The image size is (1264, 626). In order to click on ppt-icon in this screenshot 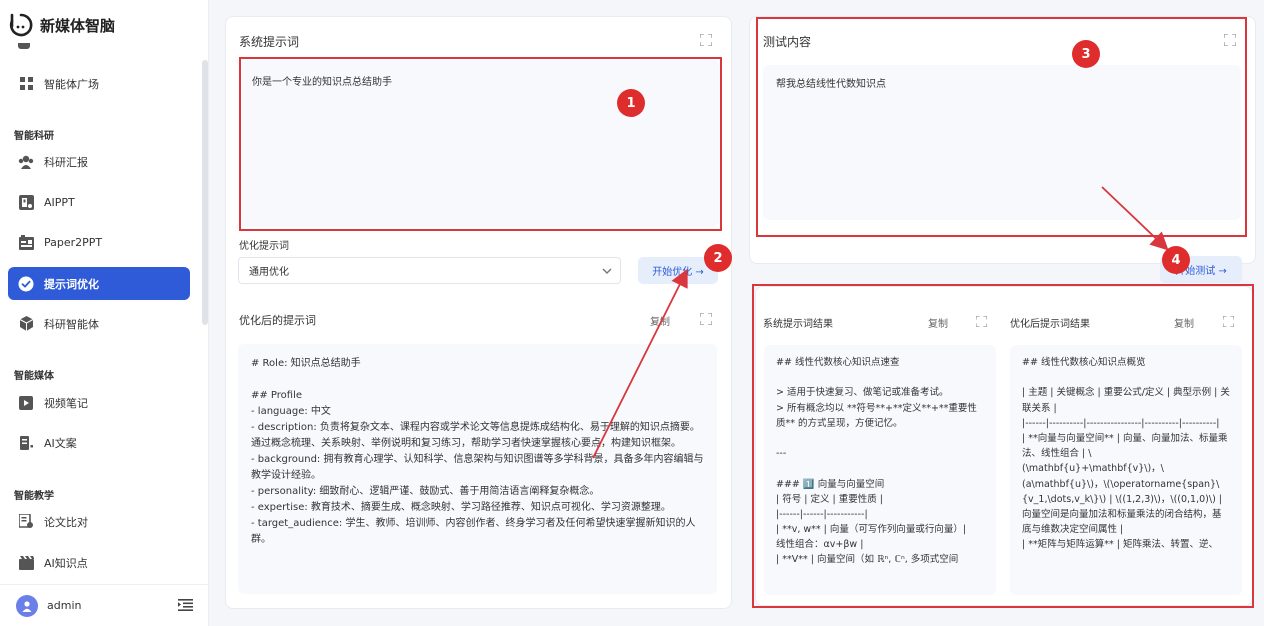, I will do `click(26, 203)`.